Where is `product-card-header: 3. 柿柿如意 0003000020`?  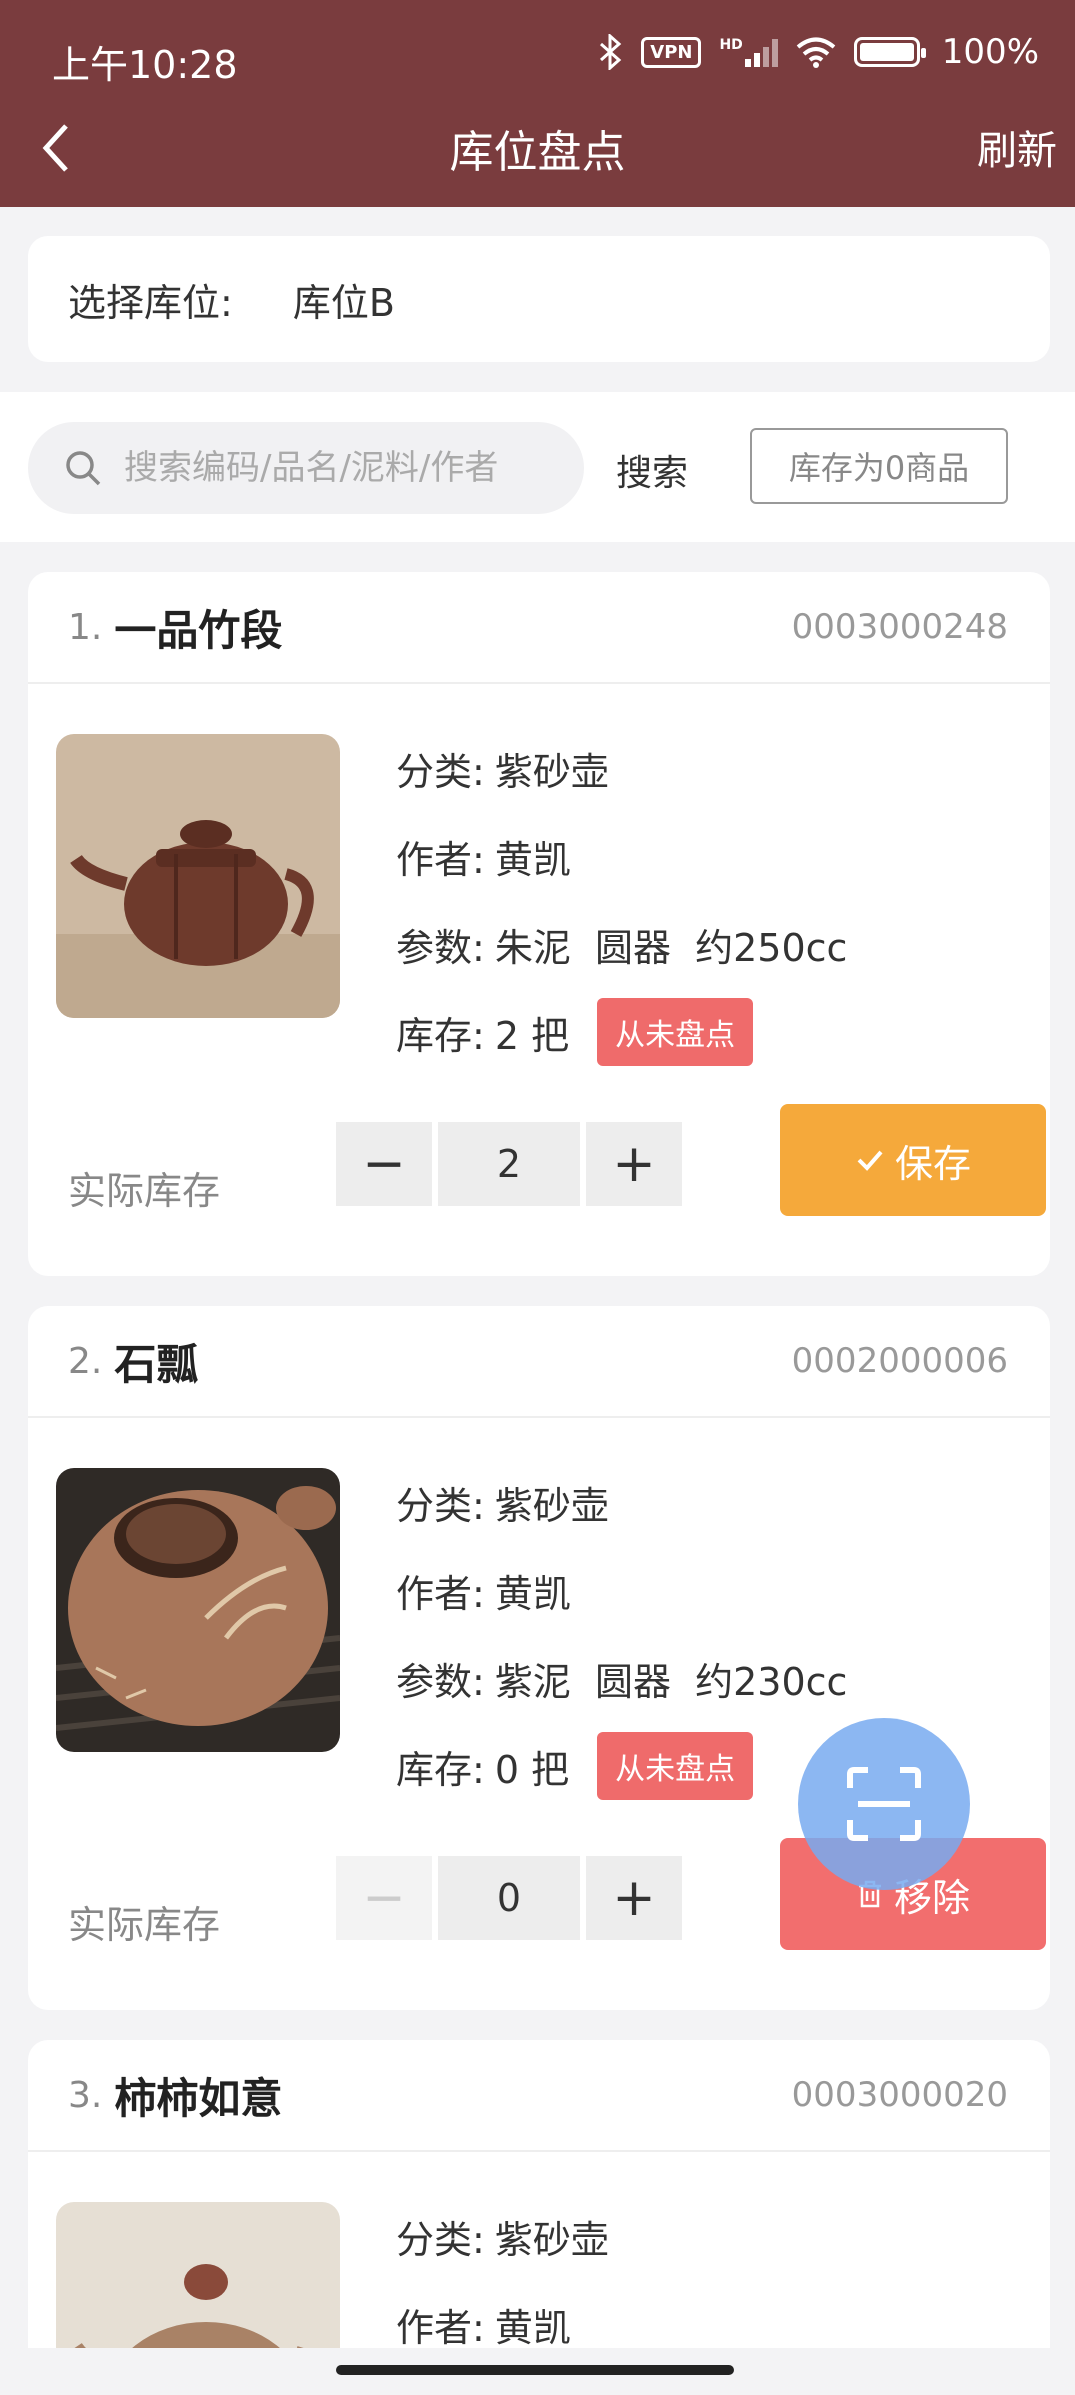 product-card-header: 3. 柿柿如意 0003000020 is located at coordinates (539, 2096).